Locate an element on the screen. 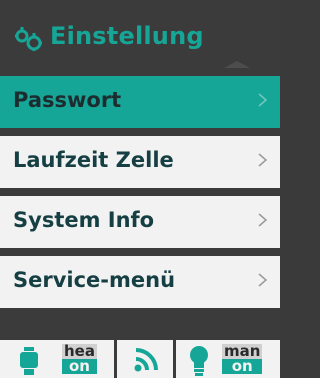 This screenshot has height=378, width=320. page-title: Einstellung is located at coordinates (127, 36).